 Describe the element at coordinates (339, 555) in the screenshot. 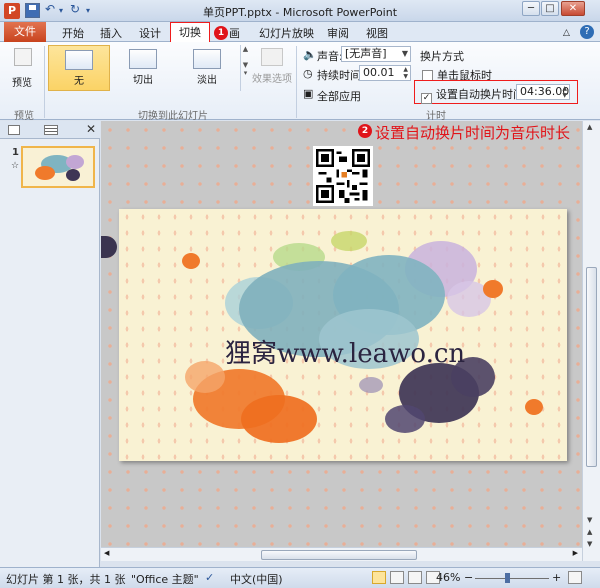

I see `horizontal-scroll-thumb` at that location.